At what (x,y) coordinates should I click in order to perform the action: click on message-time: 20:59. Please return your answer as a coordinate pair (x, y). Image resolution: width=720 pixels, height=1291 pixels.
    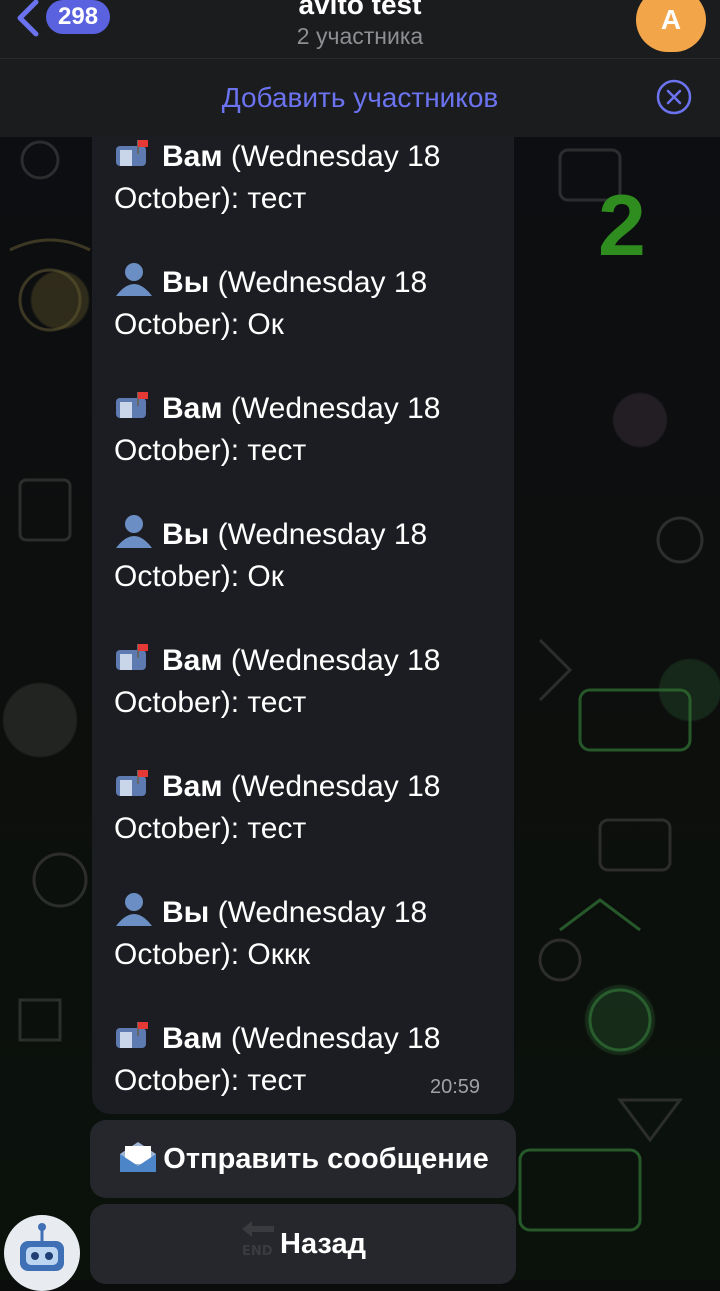
    Looking at the image, I should click on (455, 1087).